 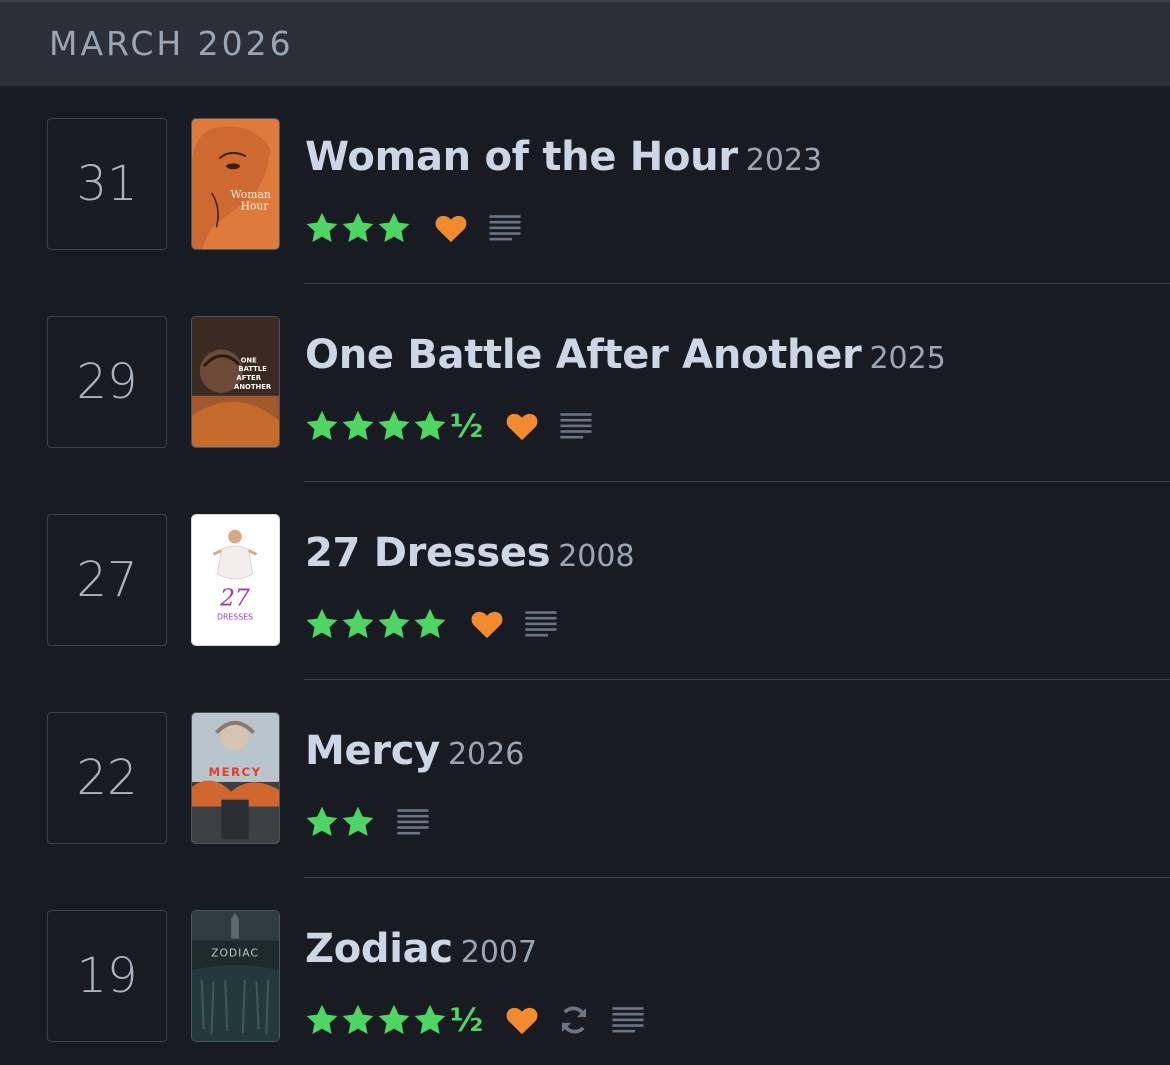 I want to click on film-title: One Battle After Another, so click(x=583, y=355).